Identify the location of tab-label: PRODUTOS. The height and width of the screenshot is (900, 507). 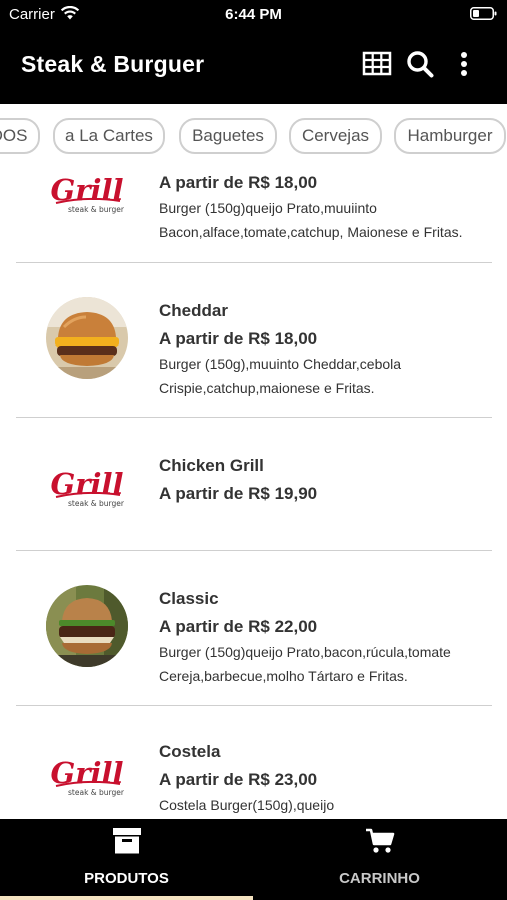
(126, 878).